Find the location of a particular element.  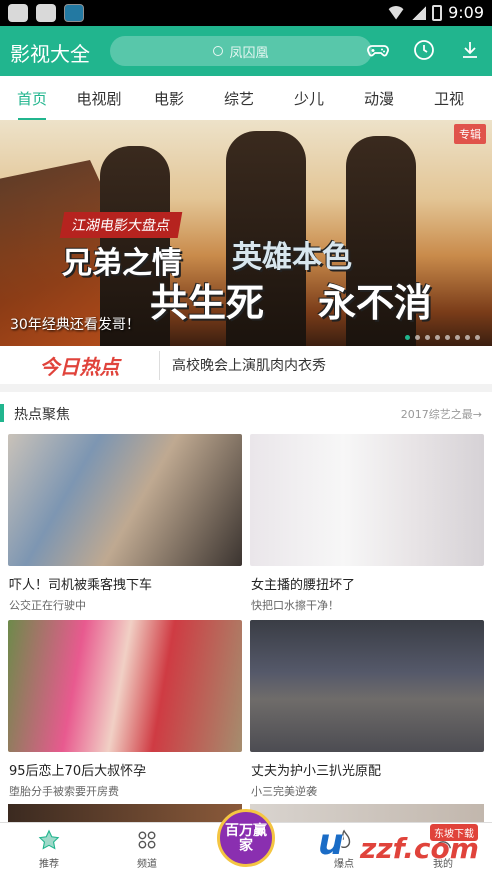

video-title: 丈夫为护小三扒光原配 is located at coordinates (316, 771).